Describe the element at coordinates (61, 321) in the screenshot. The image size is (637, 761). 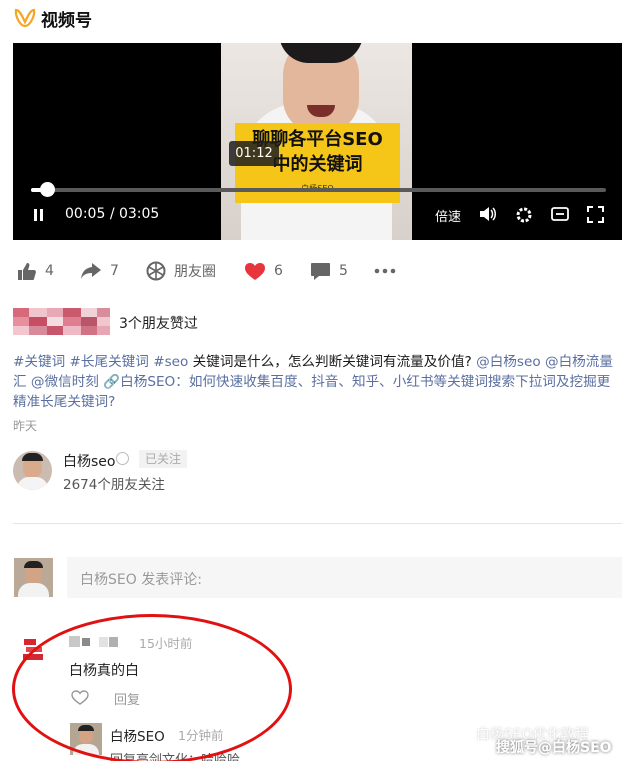
I see `liker-avatars-mosaic` at that location.